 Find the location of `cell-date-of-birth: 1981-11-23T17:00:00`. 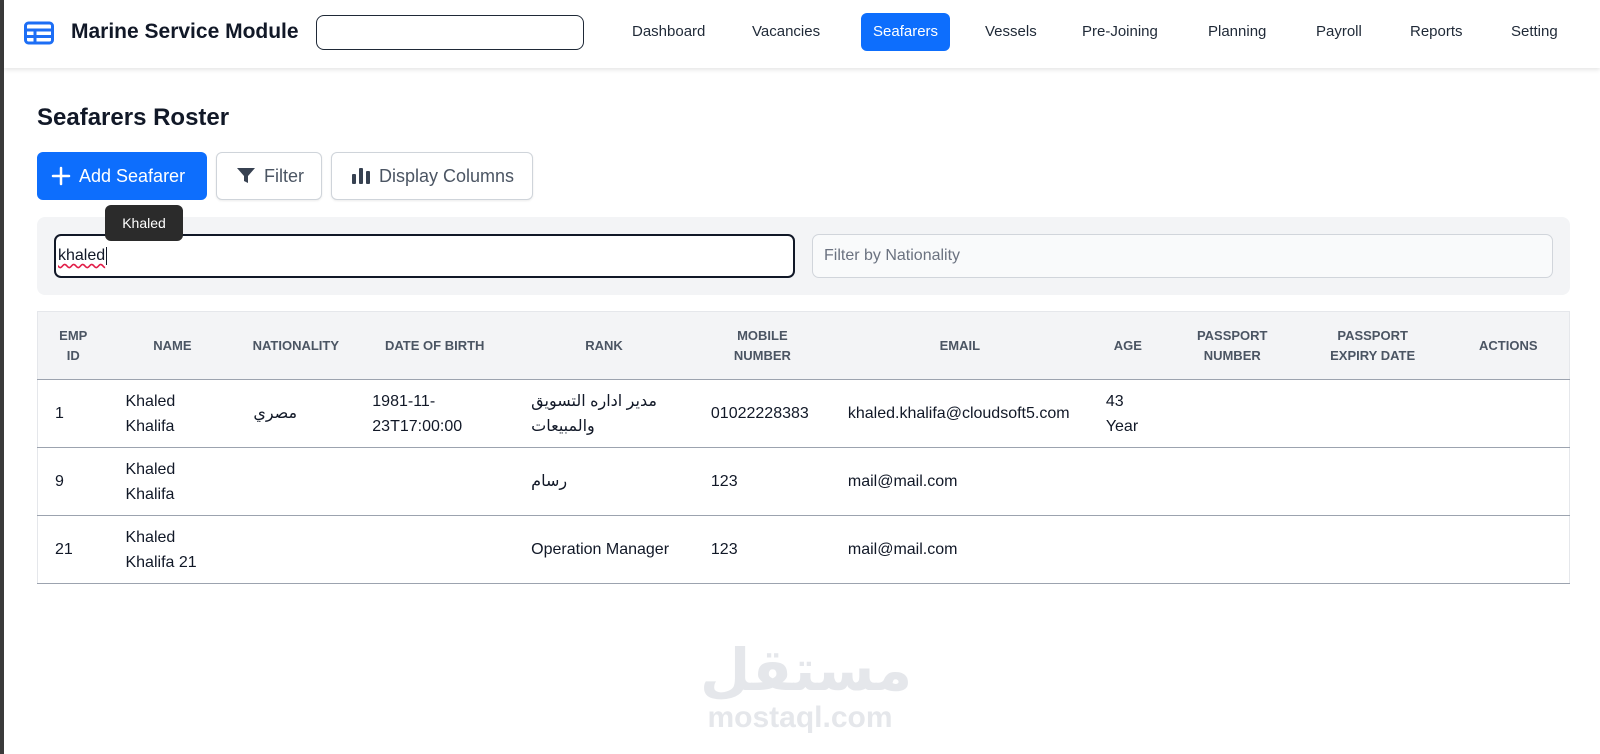

cell-date-of-birth: 1981-11-23T17:00:00 is located at coordinates (435, 413).